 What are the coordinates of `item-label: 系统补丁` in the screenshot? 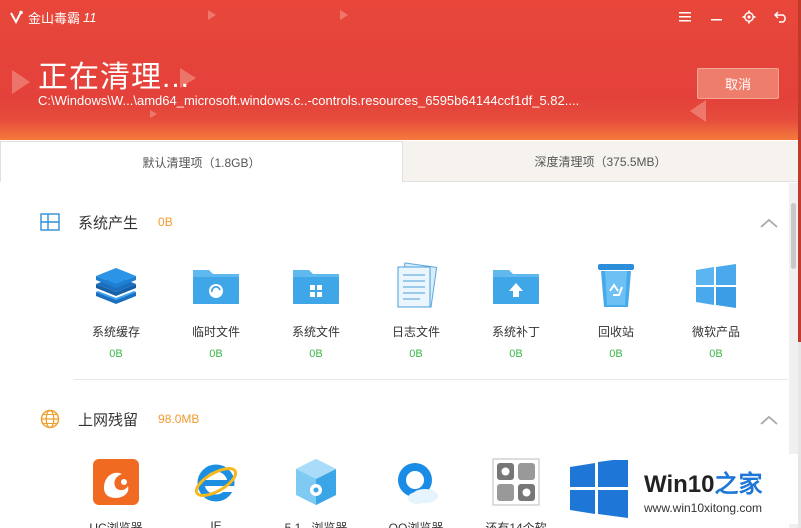 It's located at (515, 332).